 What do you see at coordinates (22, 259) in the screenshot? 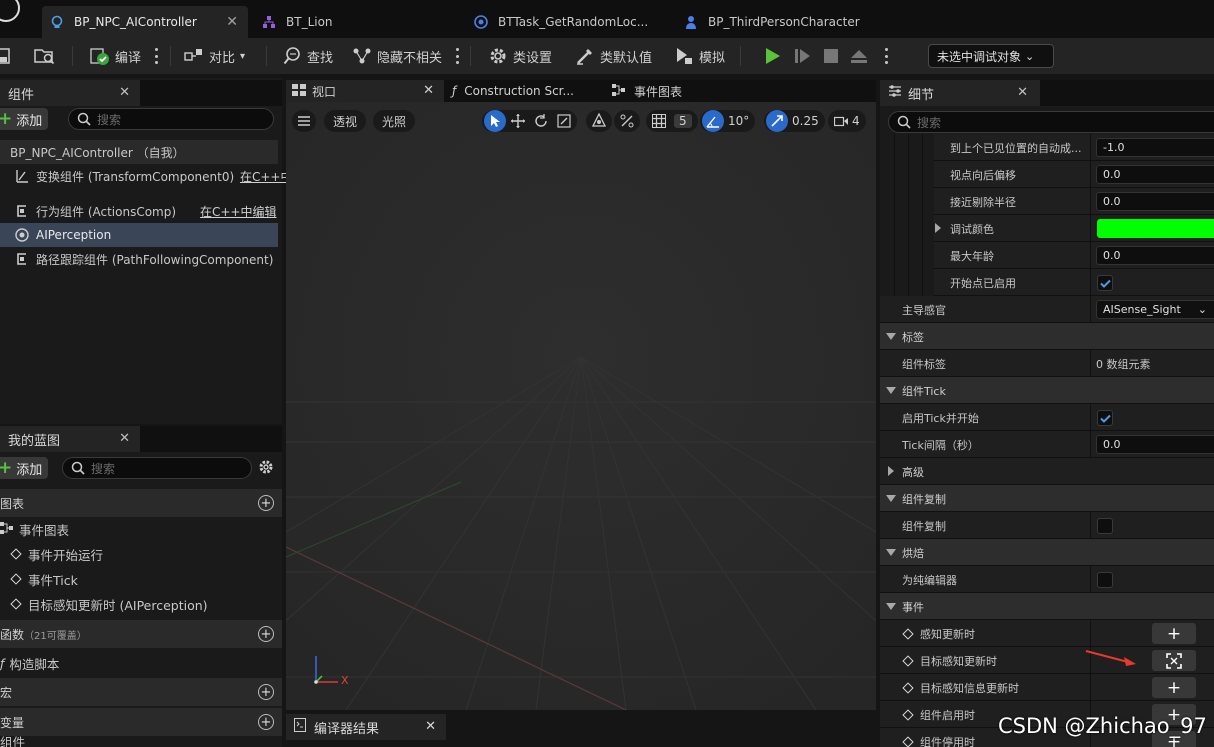
I see `component-icon` at bounding box center [22, 259].